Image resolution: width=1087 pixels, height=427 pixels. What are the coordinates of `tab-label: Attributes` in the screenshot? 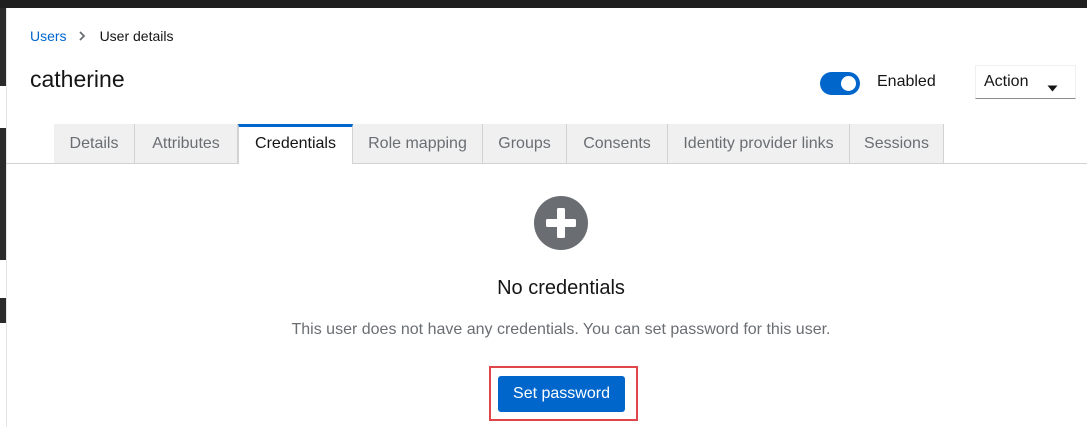 It's located at (186, 143).